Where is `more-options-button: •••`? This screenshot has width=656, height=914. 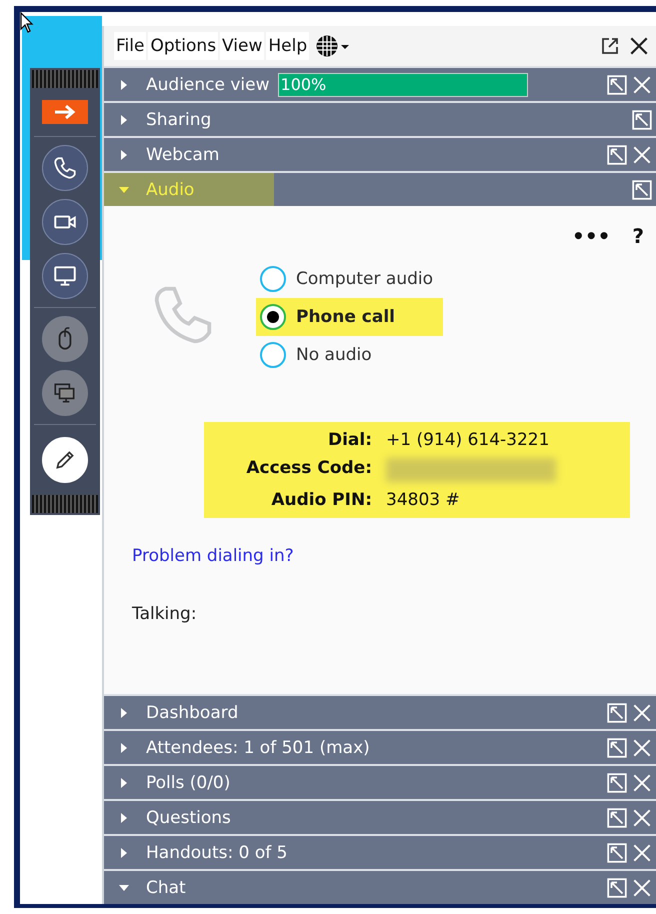 more-options-button: ••• is located at coordinates (591, 236).